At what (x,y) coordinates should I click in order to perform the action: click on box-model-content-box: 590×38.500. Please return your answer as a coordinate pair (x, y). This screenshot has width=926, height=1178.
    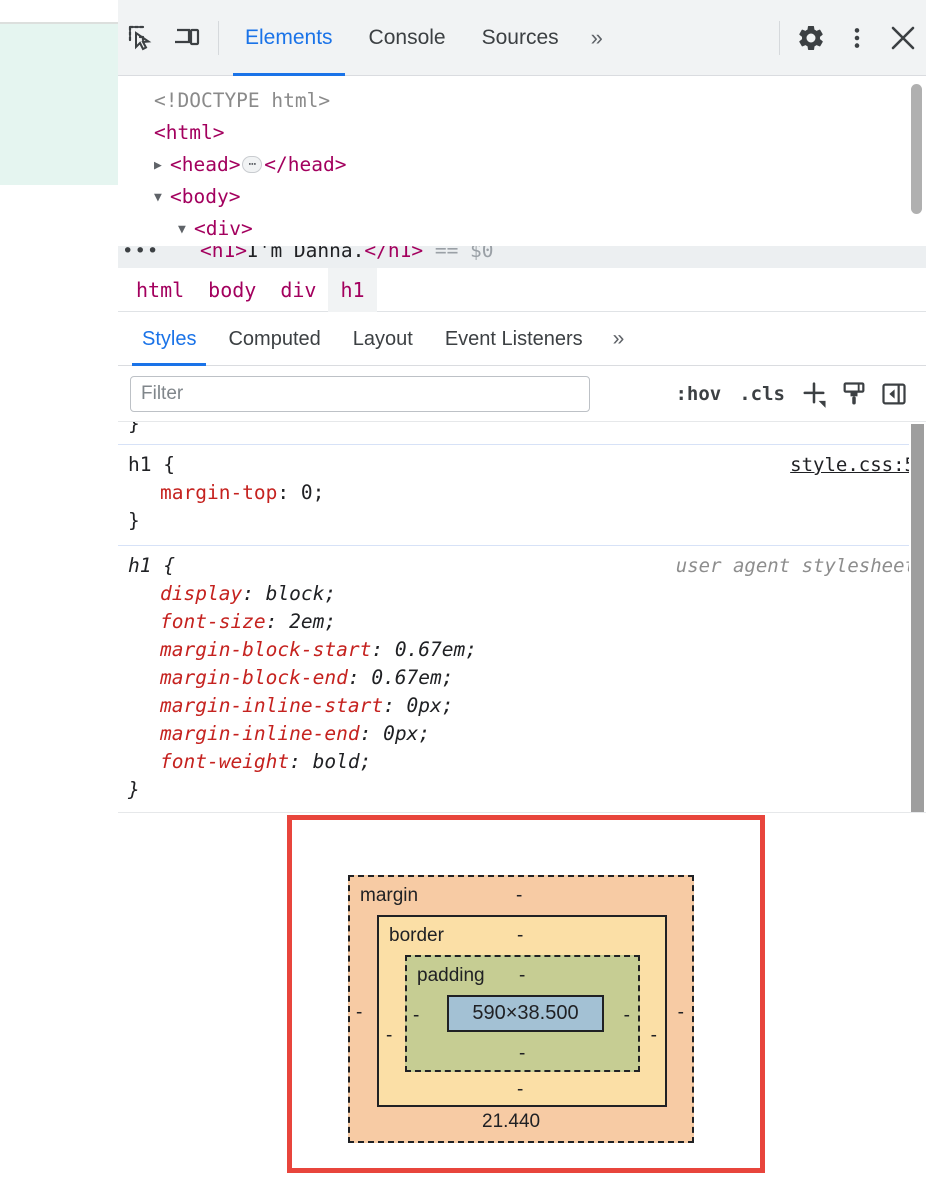
    Looking at the image, I should click on (525, 1013).